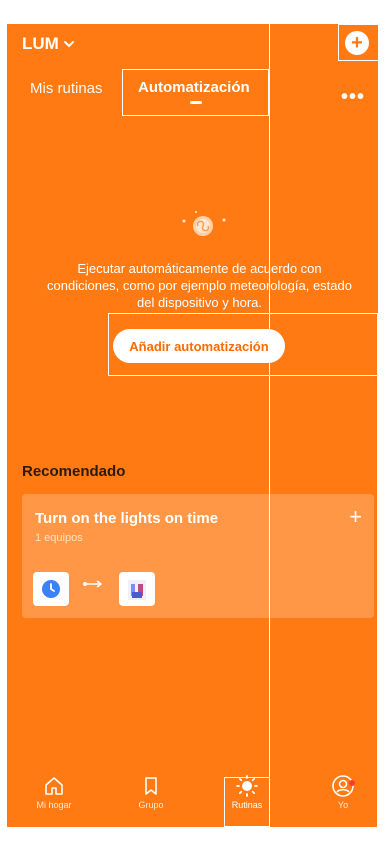 Image resolution: width=385 pixels, height=844 pixels. I want to click on bottom-navigation: Mi hogar Grupo Rutinas Yo, so click(192, 800).